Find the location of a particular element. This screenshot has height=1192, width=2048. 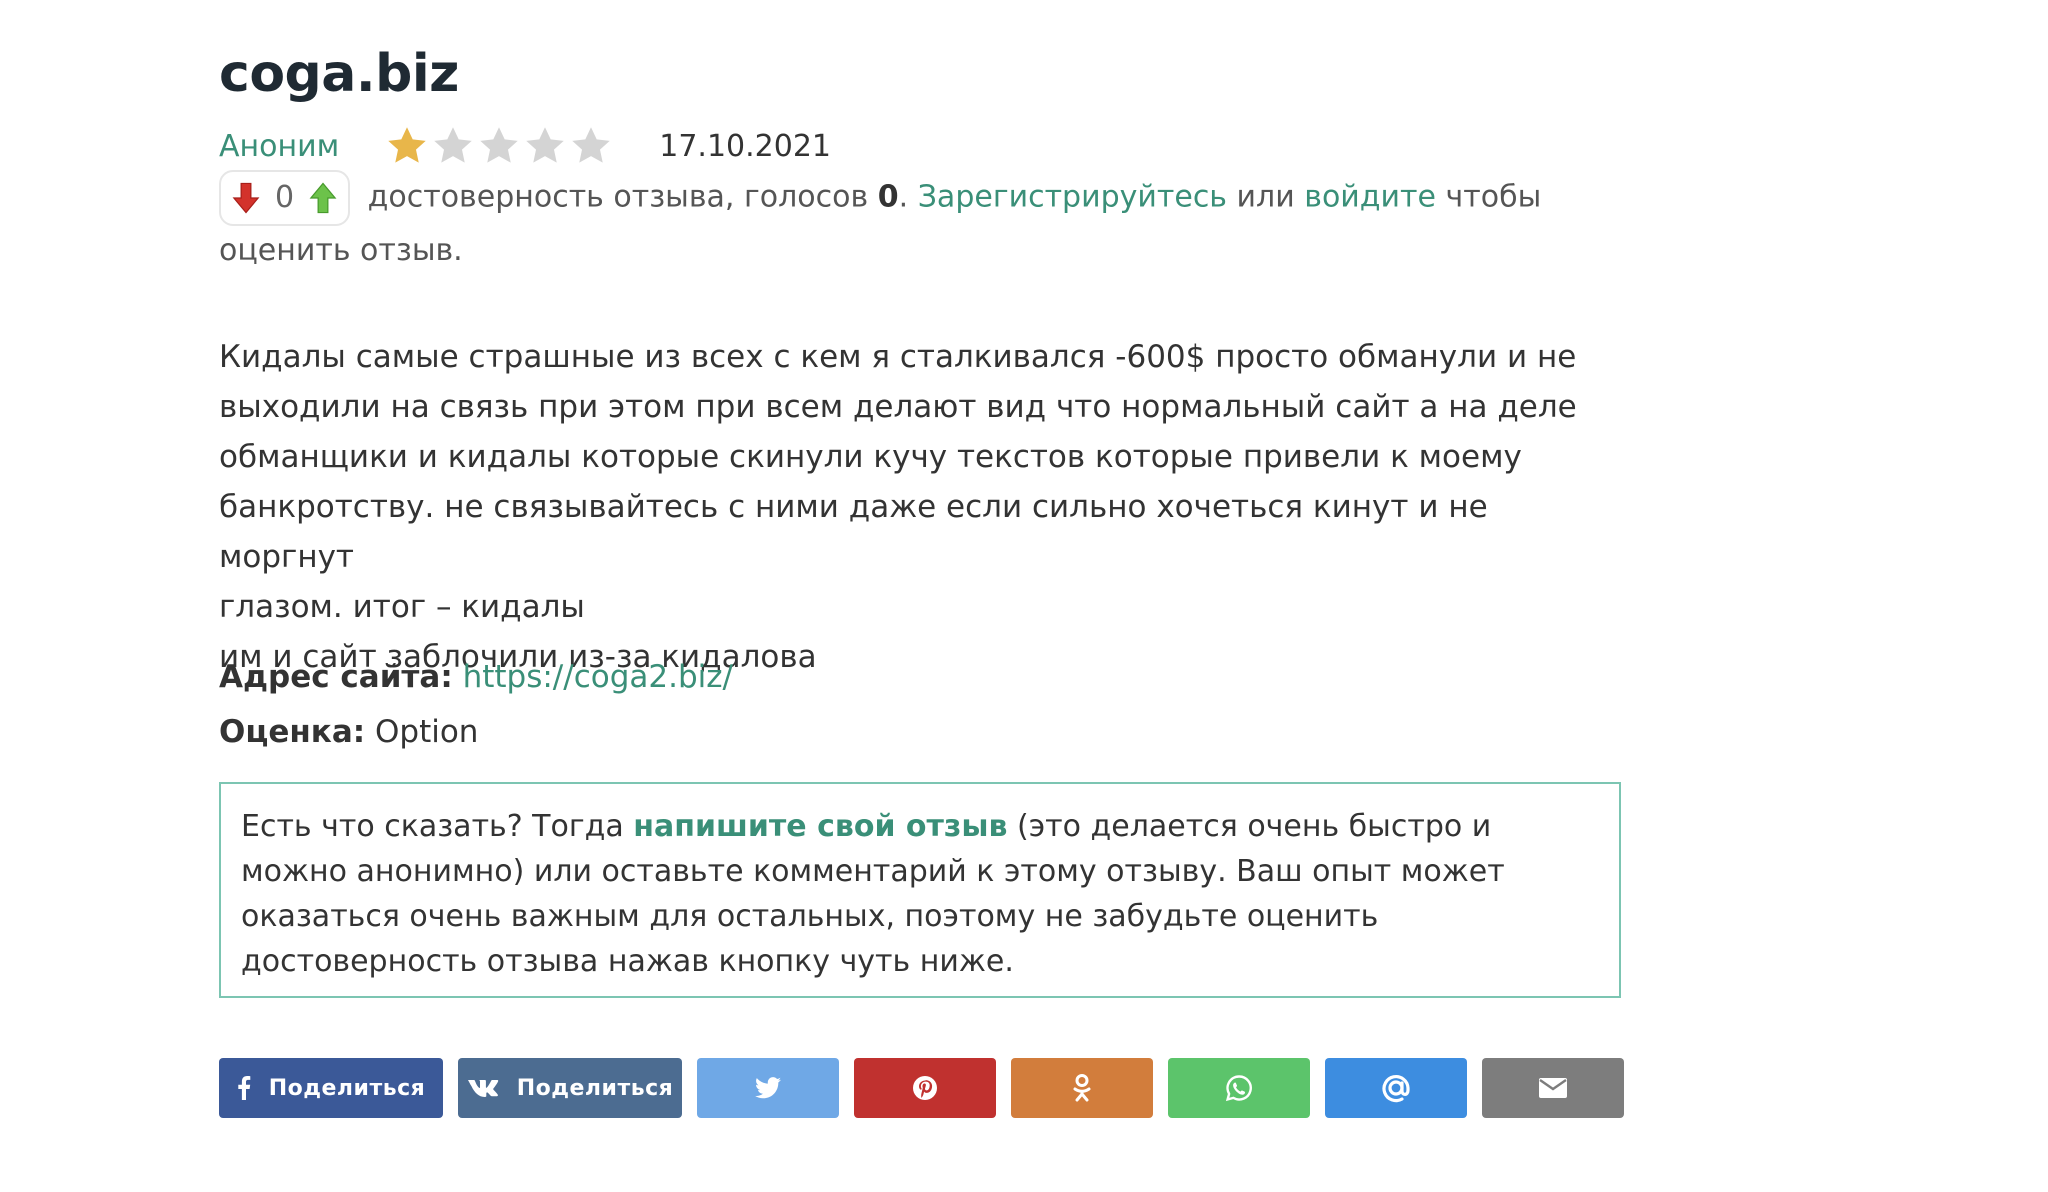

whatsapp-share-button is located at coordinates (1239, 1088).